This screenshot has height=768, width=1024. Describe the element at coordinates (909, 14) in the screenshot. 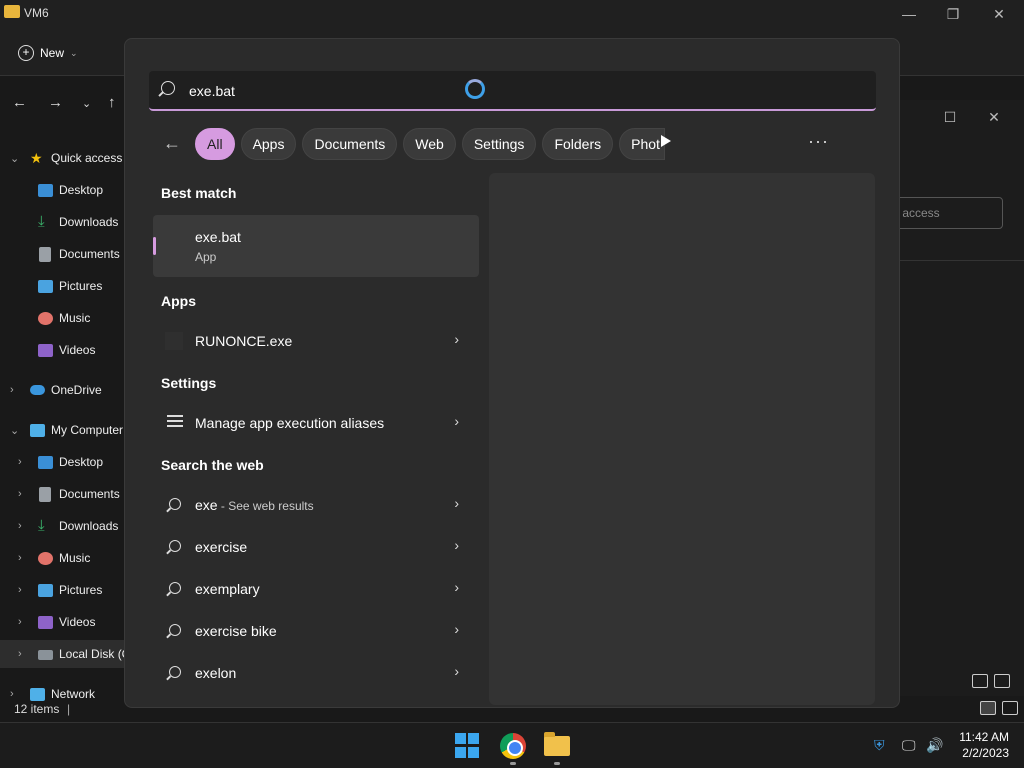

I see `minimize-icon: —` at that location.